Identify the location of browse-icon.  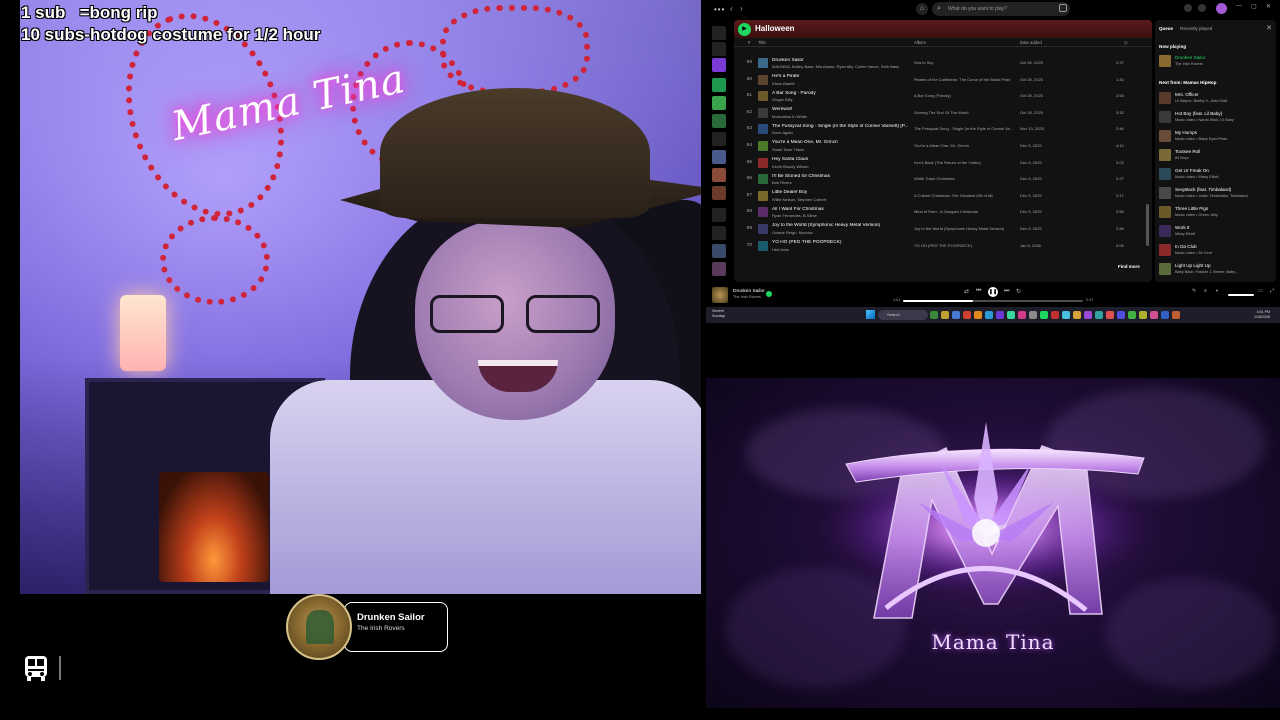
(1063, 8).